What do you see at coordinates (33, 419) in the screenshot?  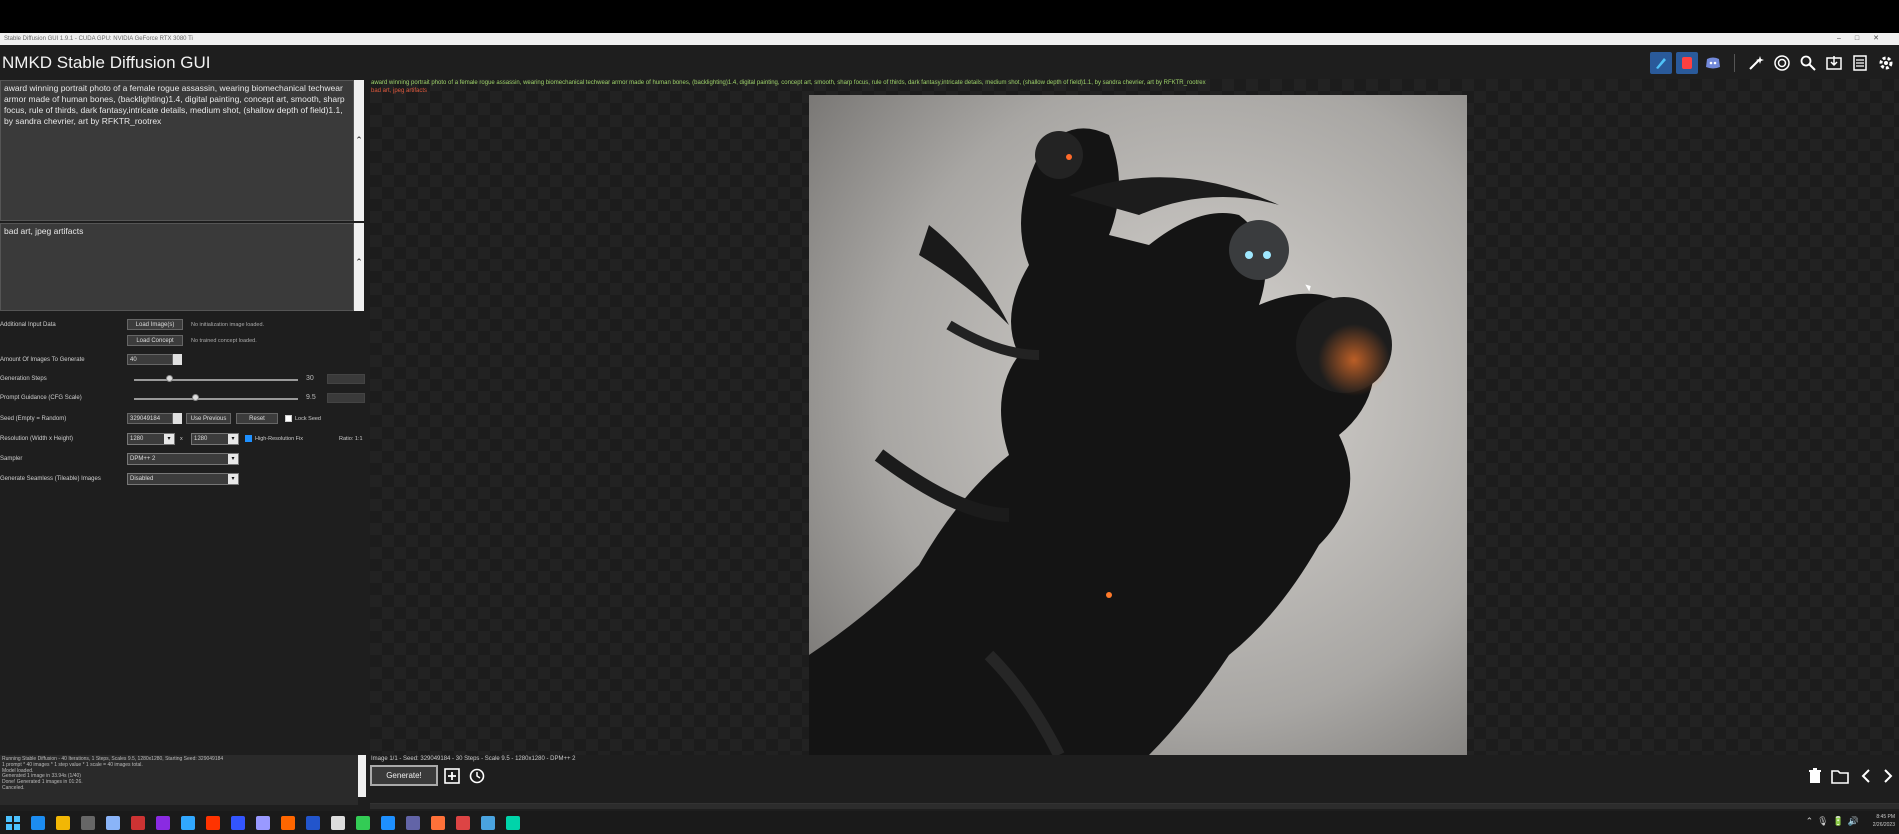 I see `seed-label: Seed (Empty = Random)` at bounding box center [33, 419].